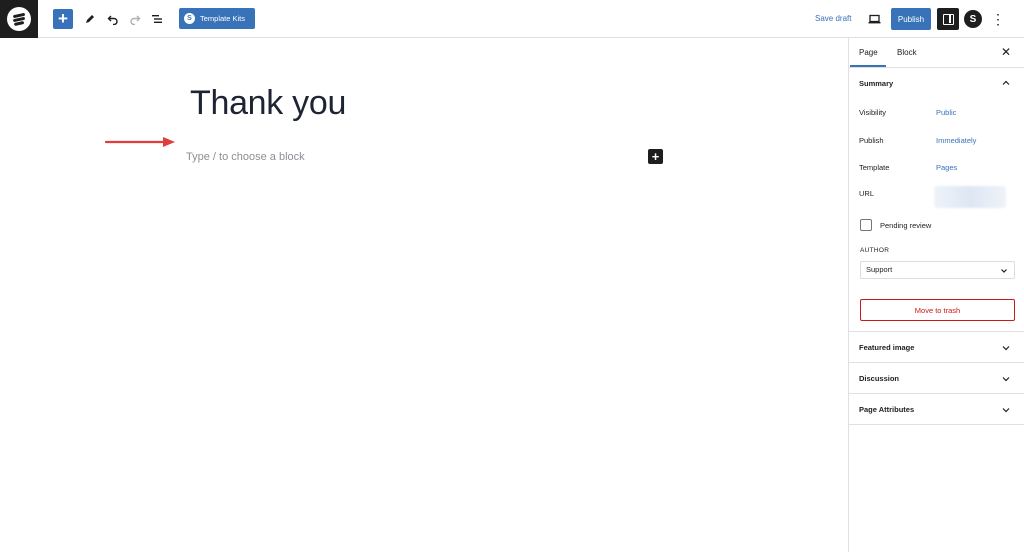  I want to click on chevron-up-icon, so click(1006, 83).